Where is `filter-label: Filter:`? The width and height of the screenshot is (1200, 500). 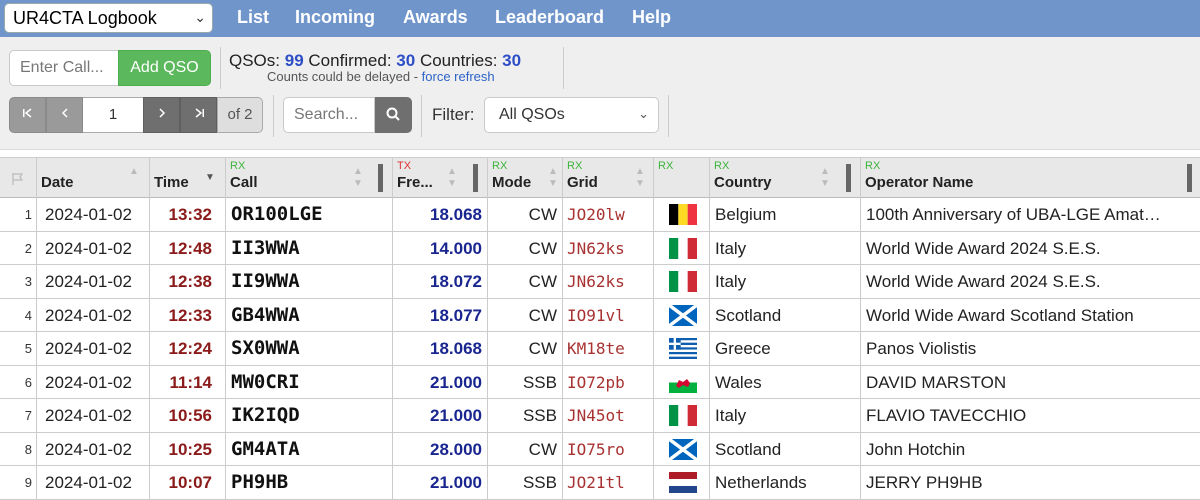 filter-label: Filter: is located at coordinates (453, 114).